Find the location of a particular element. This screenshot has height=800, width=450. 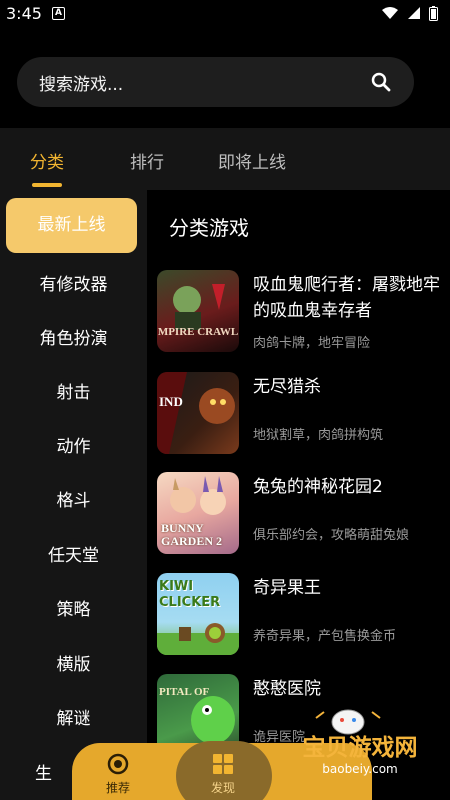

watermark-url: baobeiy.com is located at coordinates (360, 769).